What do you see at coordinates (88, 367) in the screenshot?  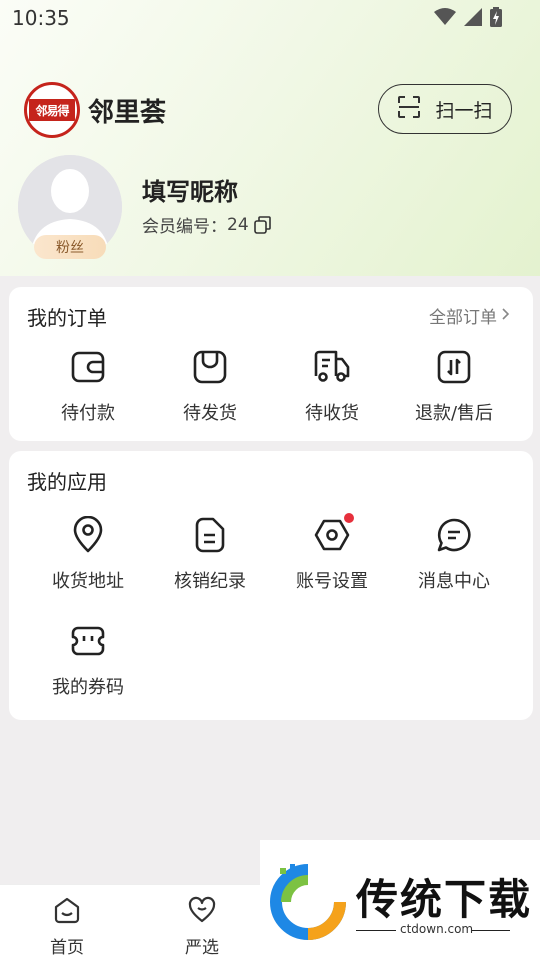 I see `wallet-icon` at bounding box center [88, 367].